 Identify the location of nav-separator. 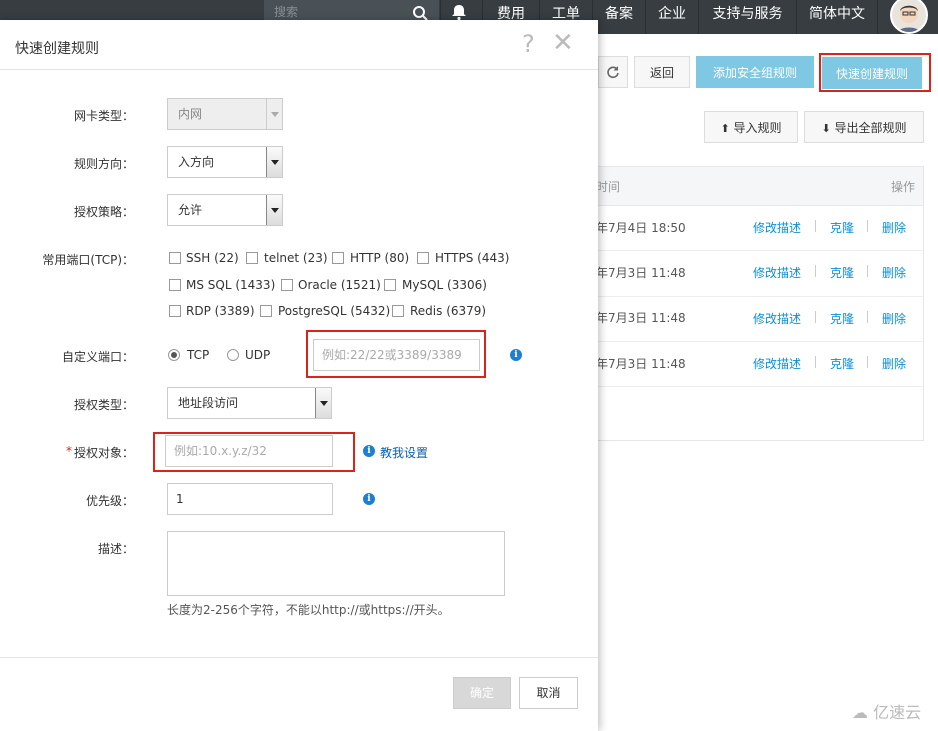
(877, 17).